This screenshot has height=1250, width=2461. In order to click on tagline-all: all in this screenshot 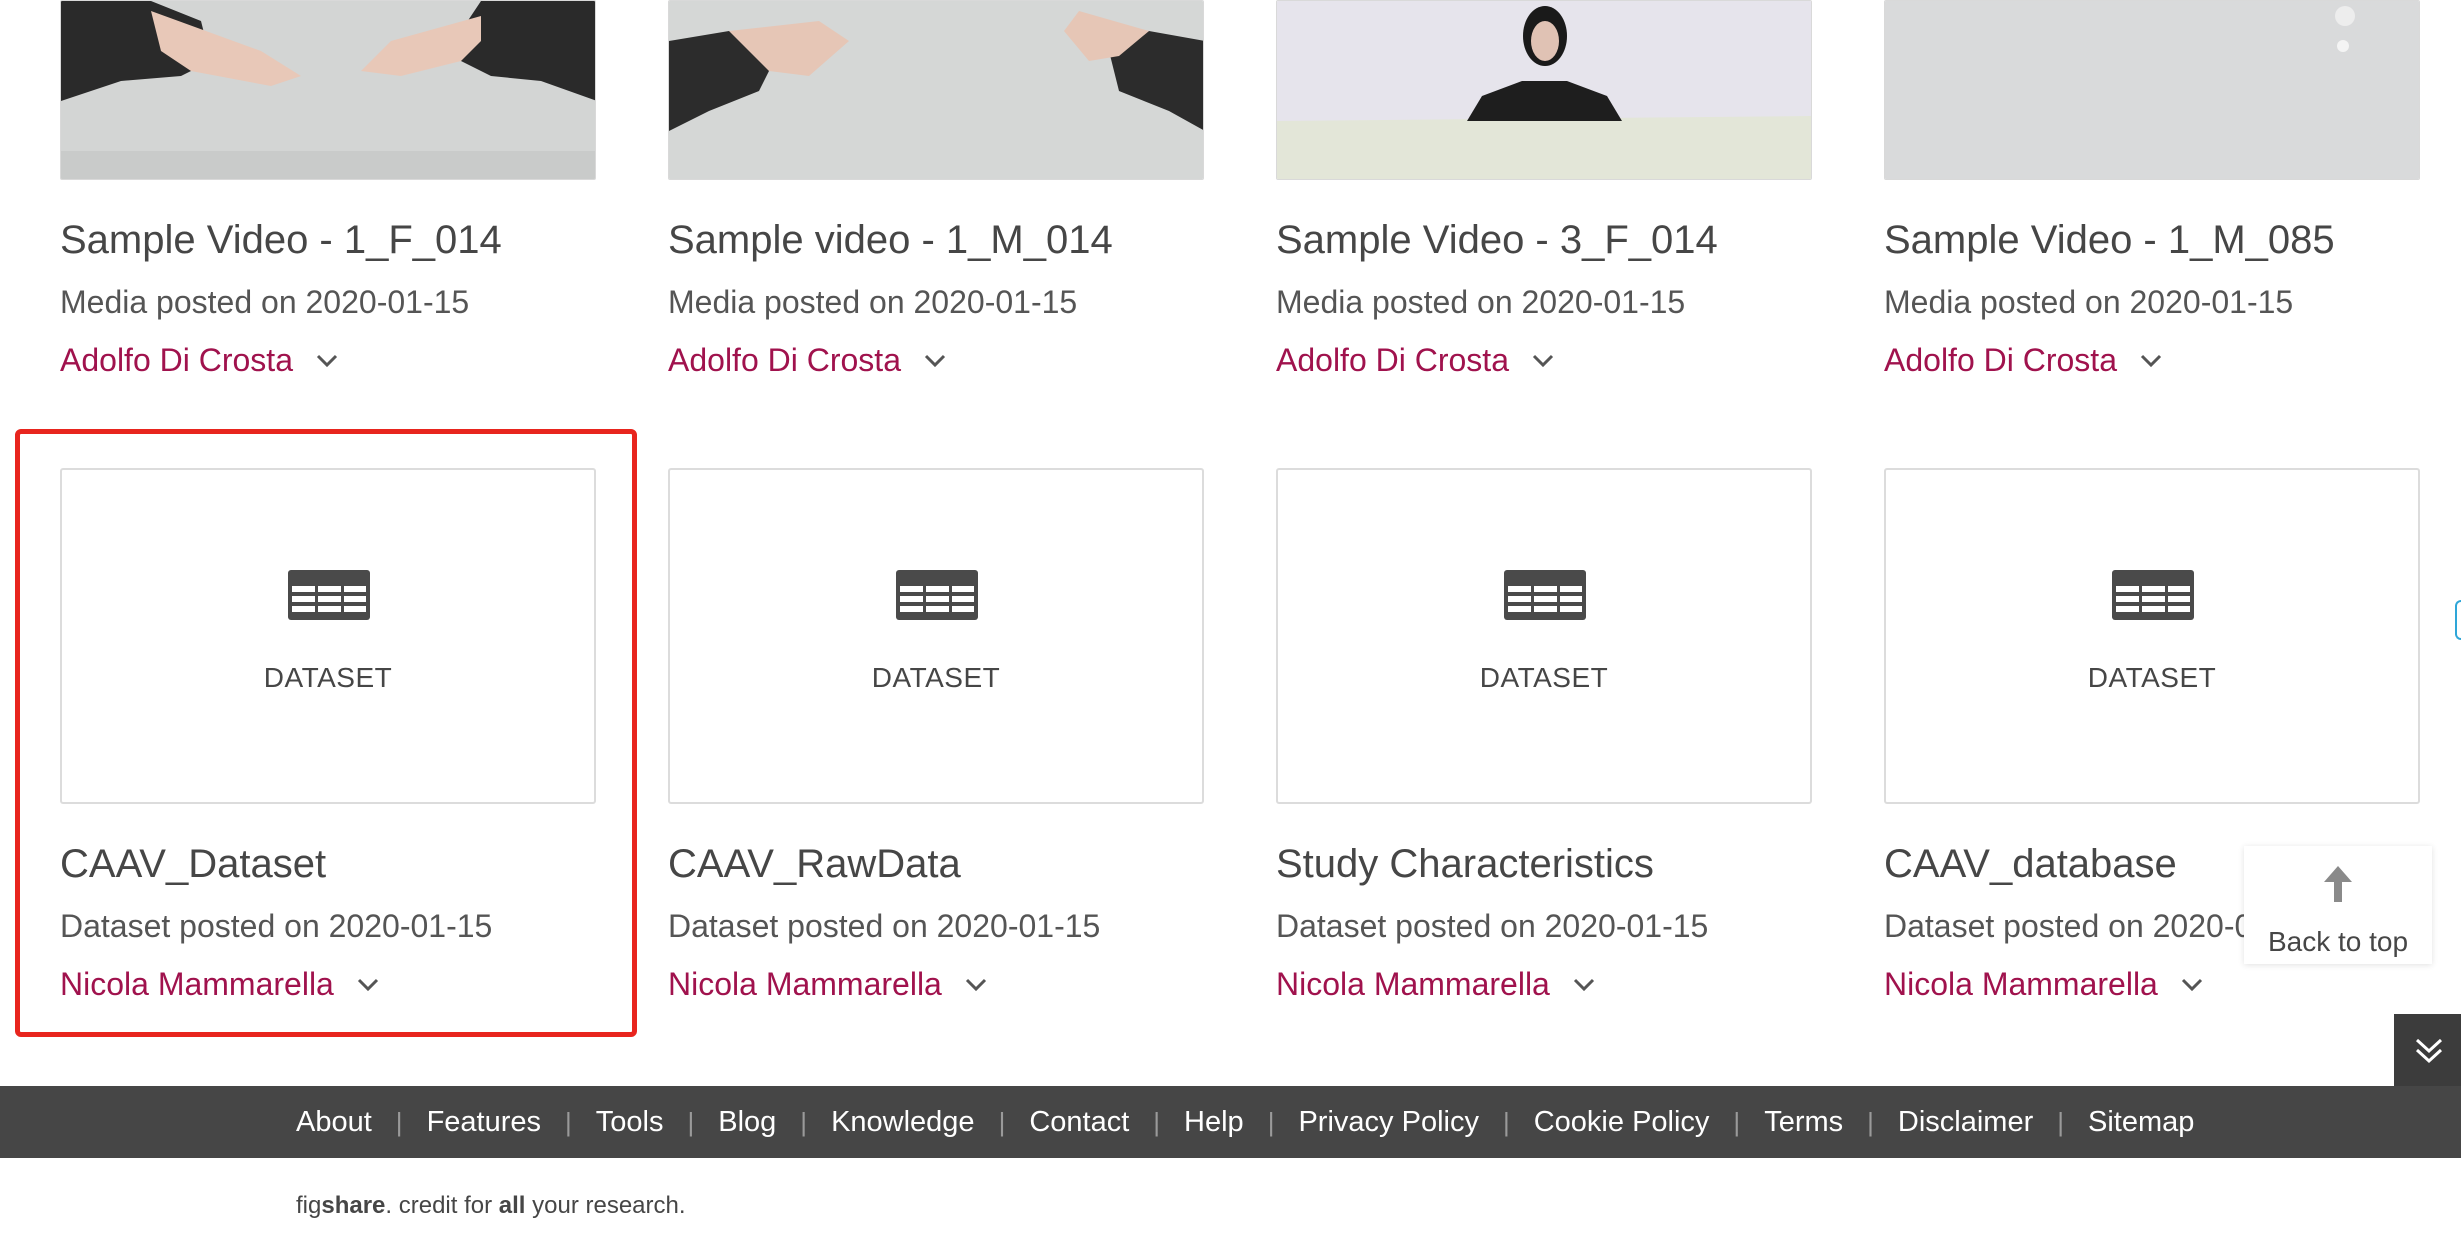, I will do `click(512, 1205)`.